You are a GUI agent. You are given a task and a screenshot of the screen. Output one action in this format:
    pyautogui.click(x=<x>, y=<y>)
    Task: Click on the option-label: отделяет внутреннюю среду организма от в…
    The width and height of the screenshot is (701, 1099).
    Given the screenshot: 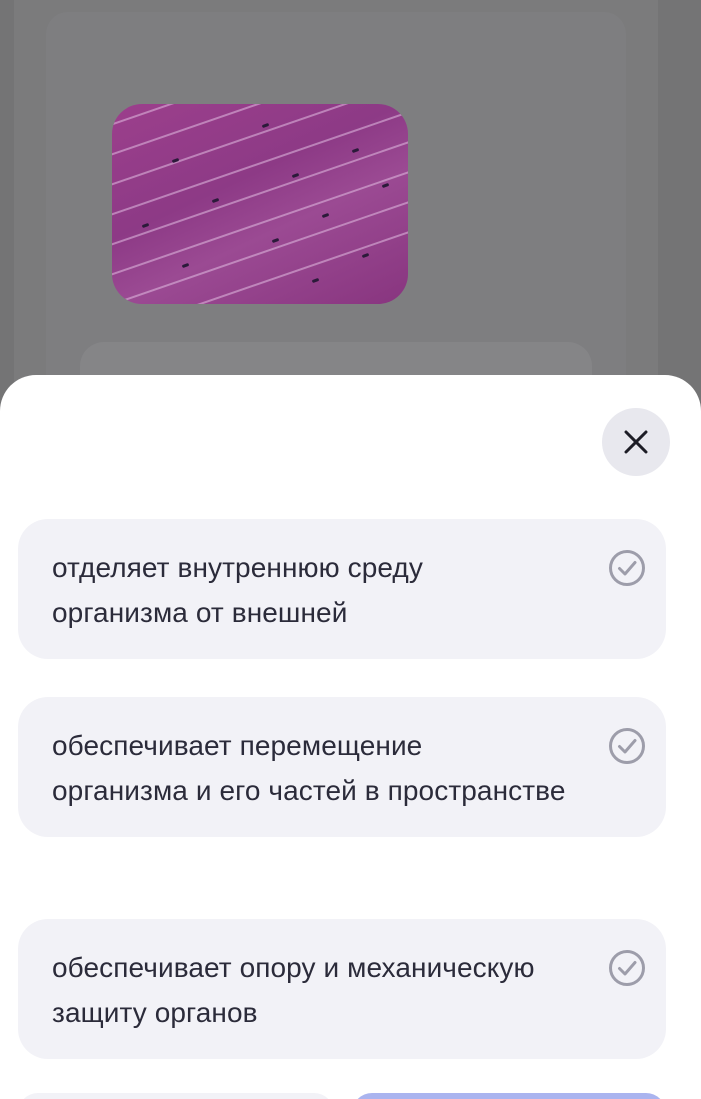 What is the action you would take?
    pyautogui.click(x=237, y=590)
    